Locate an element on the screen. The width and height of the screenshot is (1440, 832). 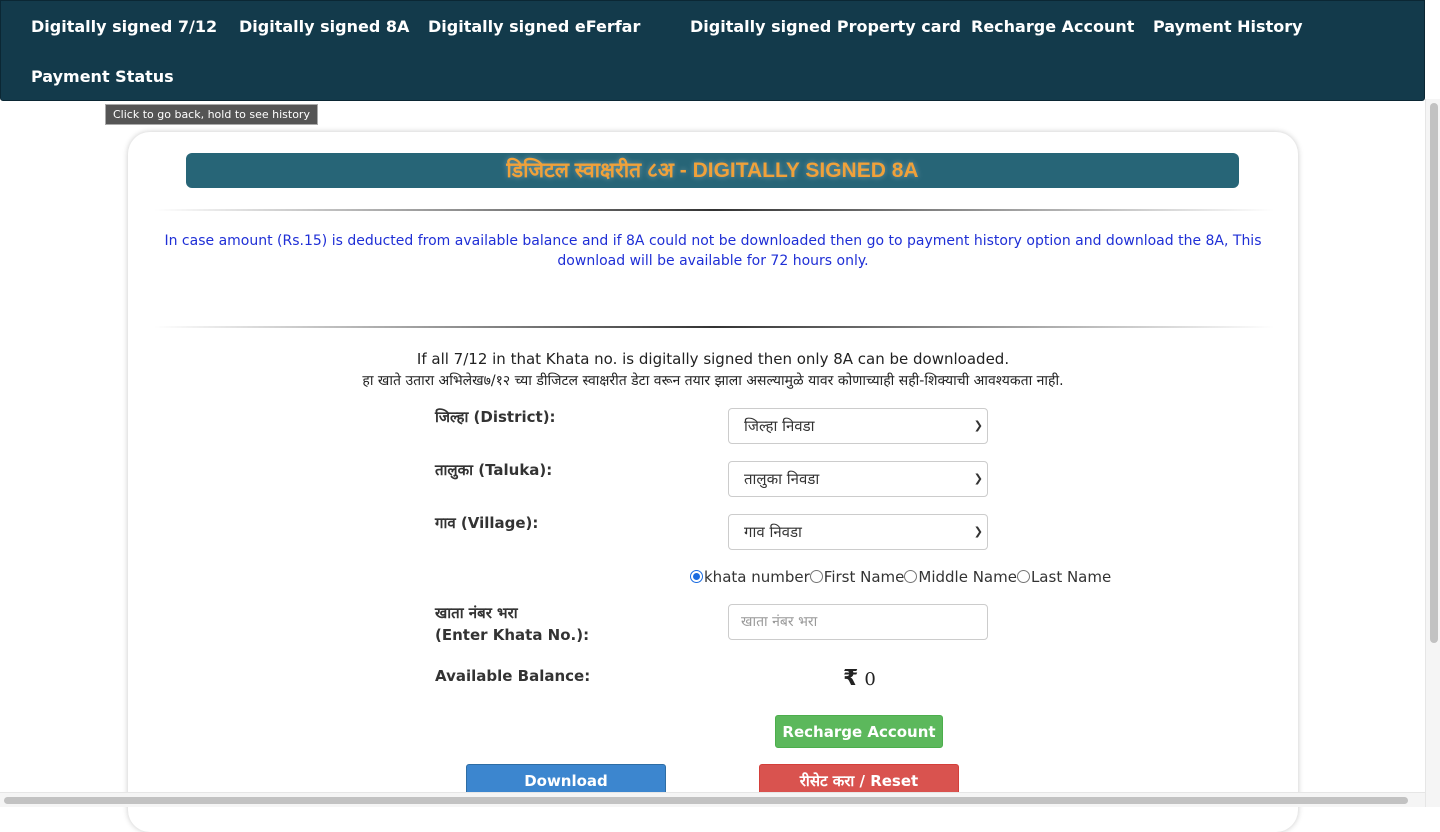
district-selected-value: जिल्हा निवडा is located at coordinates (779, 426).